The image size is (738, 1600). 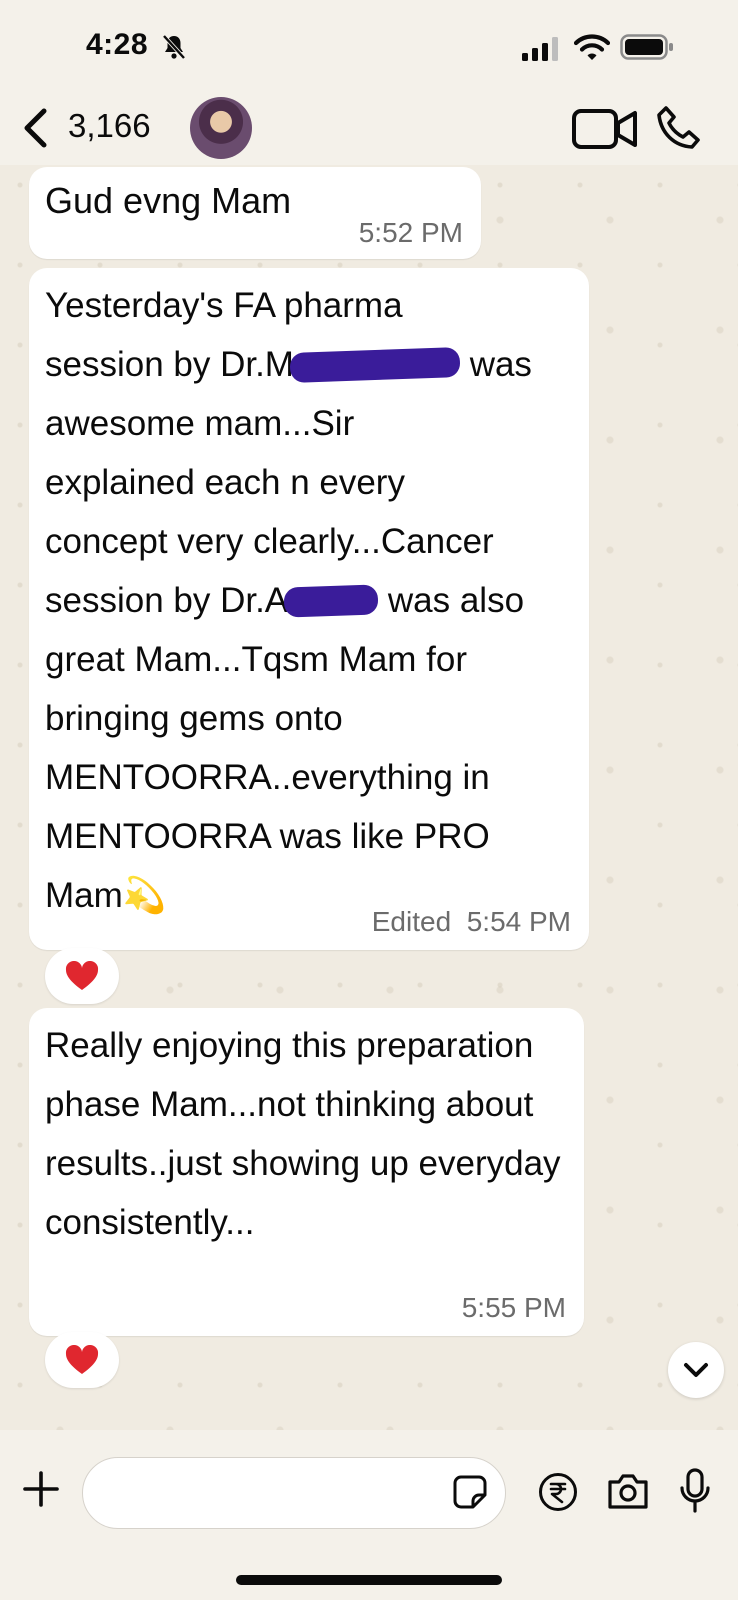 I want to click on message-bubble: Gud evng Mam 5:52 PM, so click(x=255, y=213).